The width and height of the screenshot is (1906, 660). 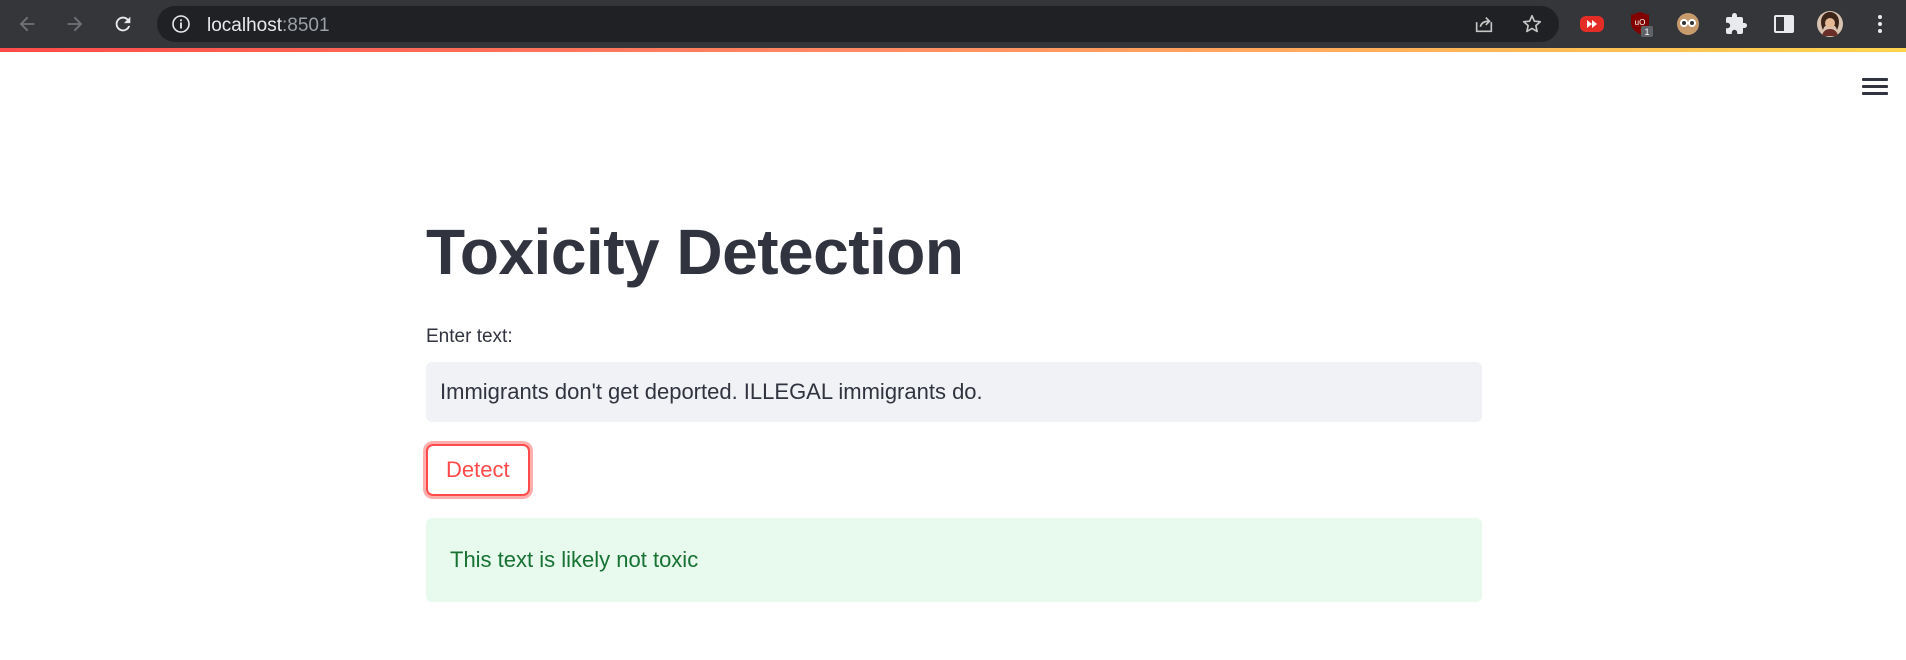 What do you see at coordinates (469, 336) in the screenshot?
I see `text-input-label: Enter text:` at bounding box center [469, 336].